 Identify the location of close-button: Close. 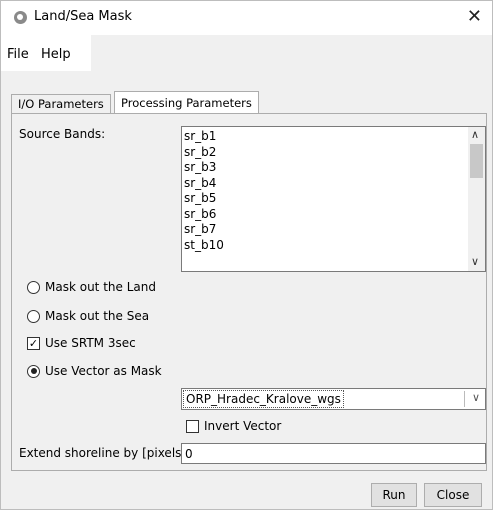
(453, 495).